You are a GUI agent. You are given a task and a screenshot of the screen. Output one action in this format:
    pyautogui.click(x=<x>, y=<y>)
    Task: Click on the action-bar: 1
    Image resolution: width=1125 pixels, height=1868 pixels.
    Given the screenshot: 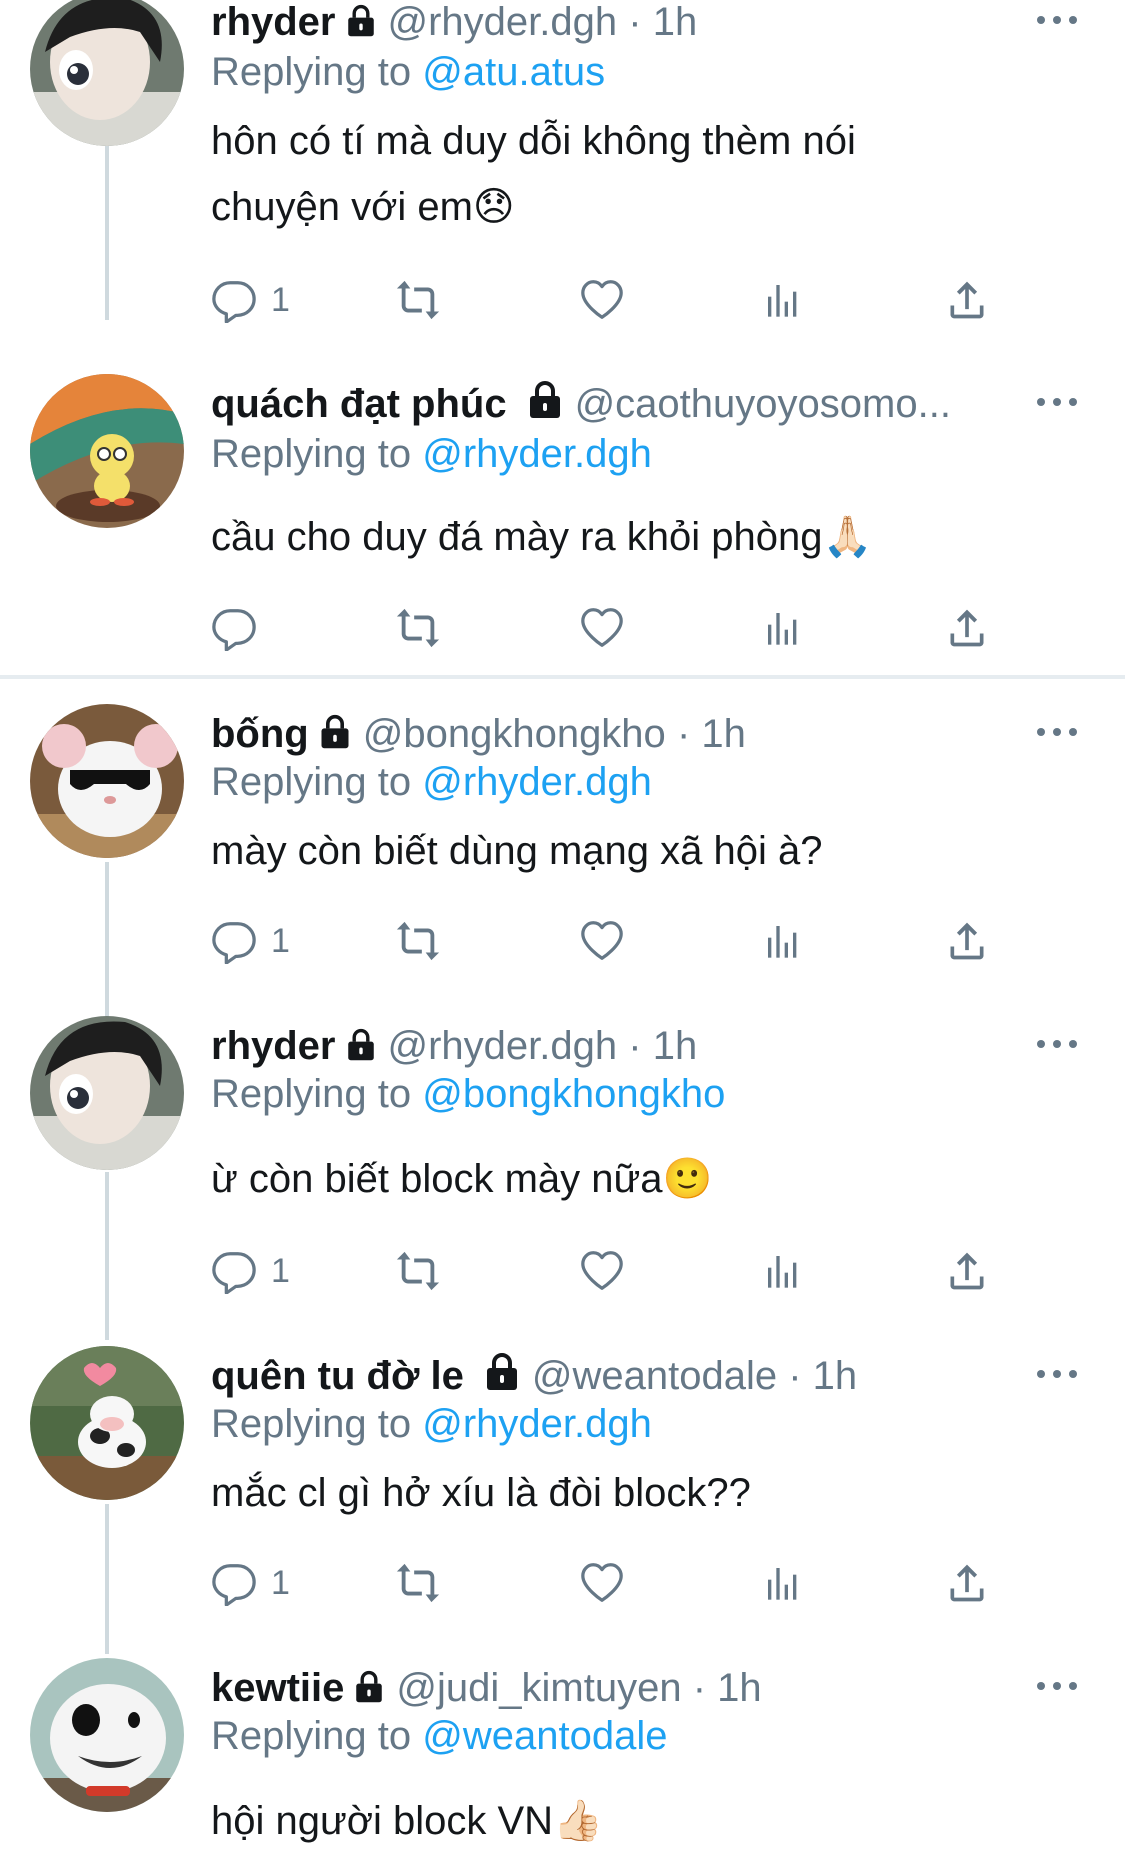 What is the action you would take?
    pyautogui.click(x=606, y=300)
    